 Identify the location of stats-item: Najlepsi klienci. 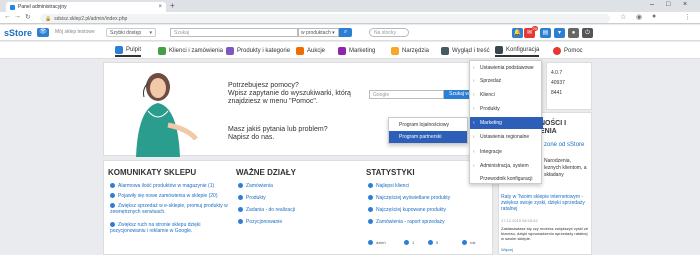
(388, 186).